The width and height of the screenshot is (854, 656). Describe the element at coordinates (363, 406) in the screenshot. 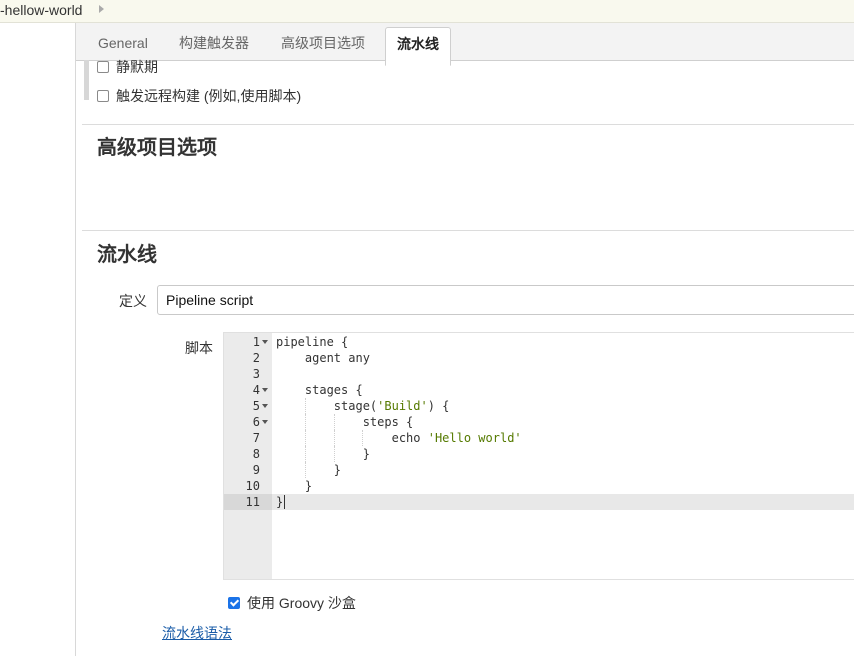

I see `code-line: stage('Build') {` at that location.